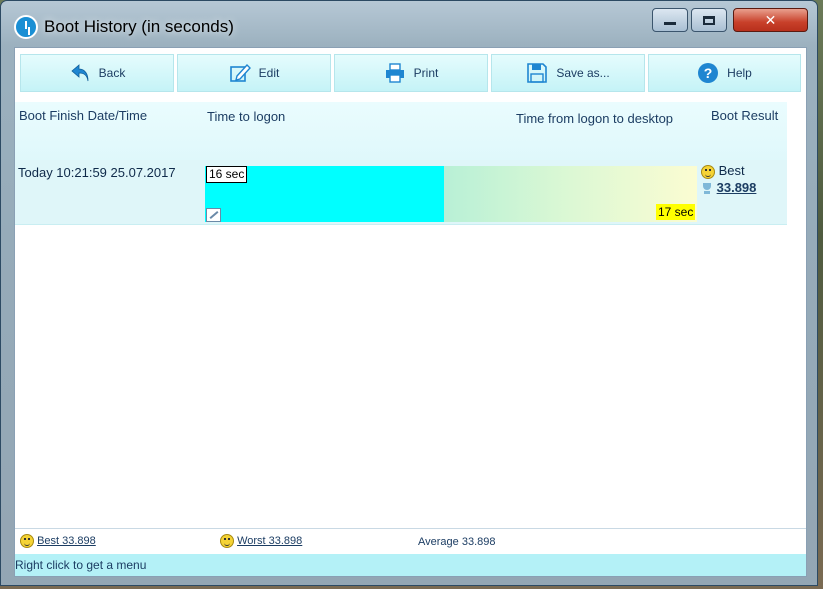  Describe the element at coordinates (426, 73) in the screenshot. I see `print-label: Print` at that location.